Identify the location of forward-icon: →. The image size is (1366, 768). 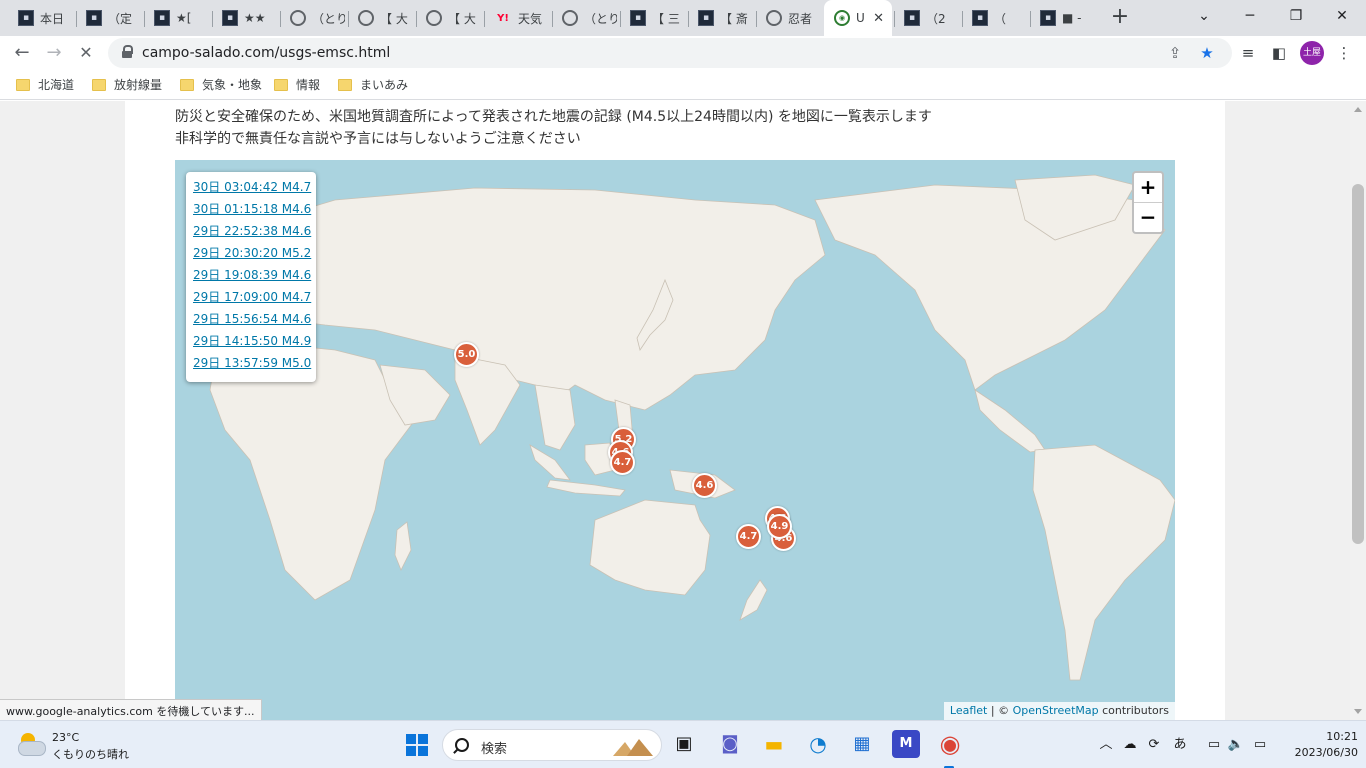
(54, 53).